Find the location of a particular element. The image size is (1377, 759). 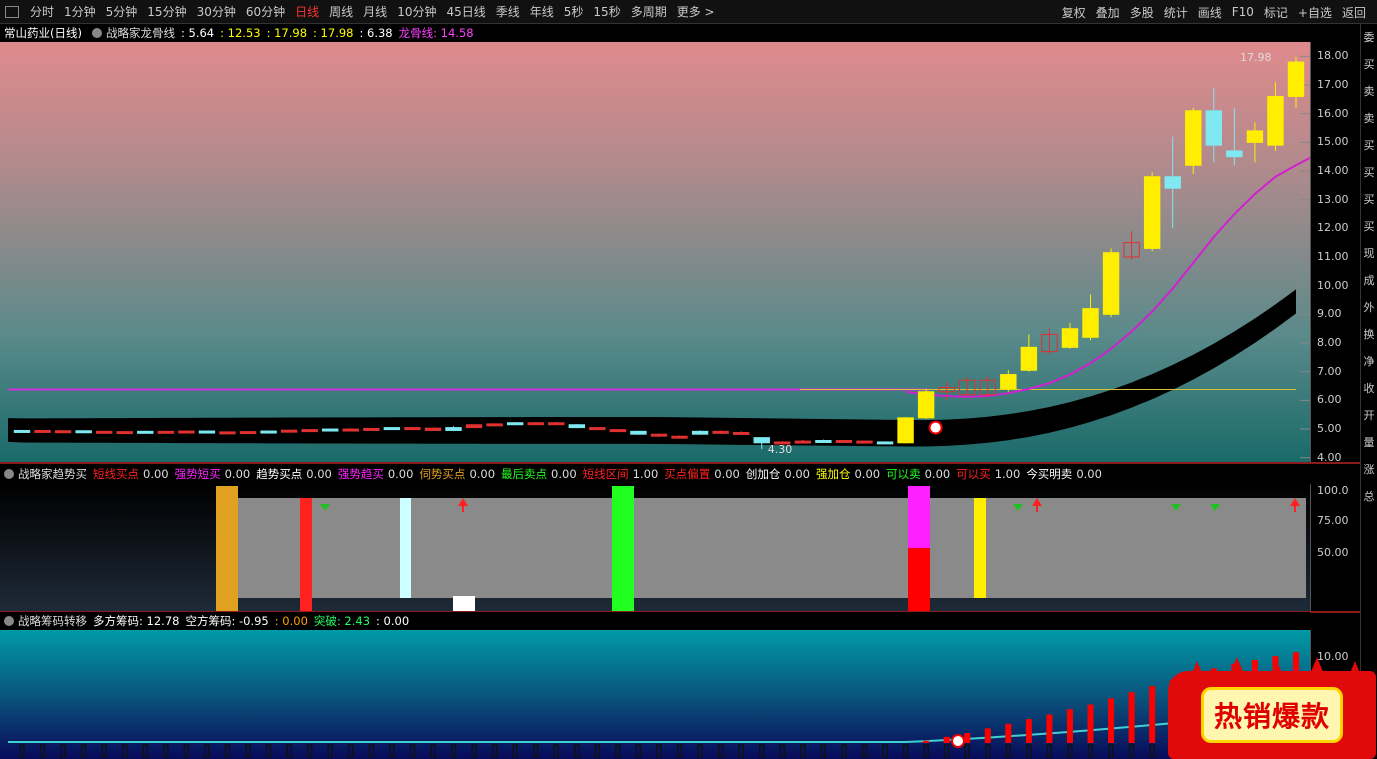

period-tab: 1分钟 is located at coordinates (80, 11).